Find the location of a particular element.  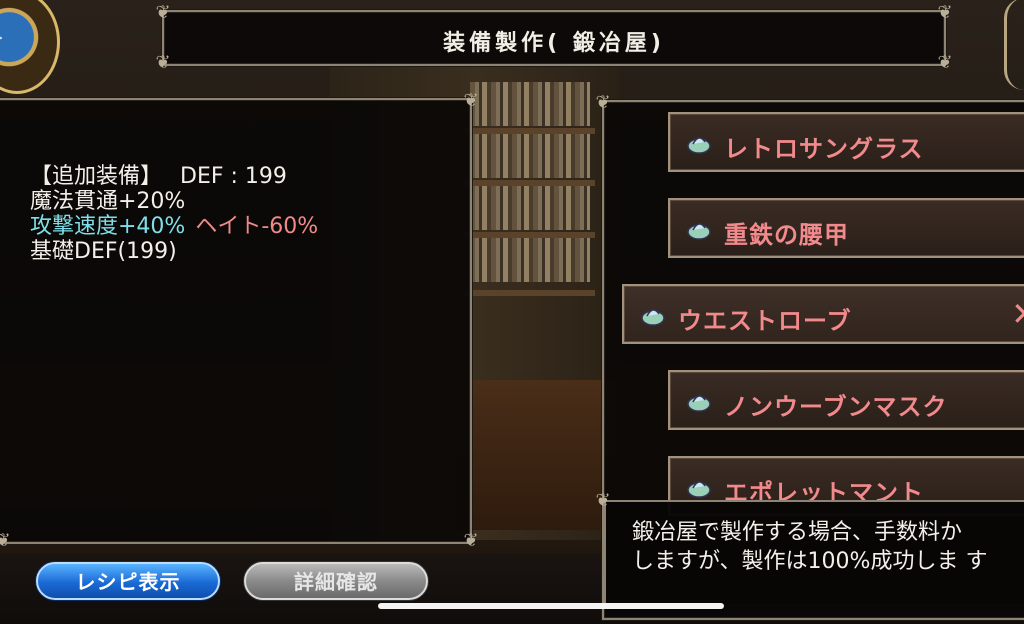

recipe-button: レシピ表示 is located at coordinates (128, 581).